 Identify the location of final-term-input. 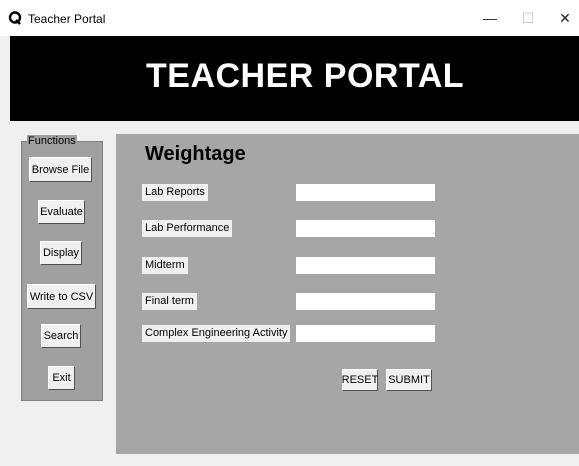
(365, 301).